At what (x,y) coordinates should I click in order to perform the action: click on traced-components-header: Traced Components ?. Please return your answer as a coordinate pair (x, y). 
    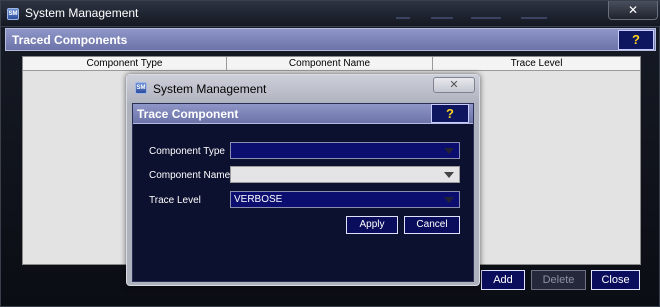
    Looking at the image, I should click on (330, 39).